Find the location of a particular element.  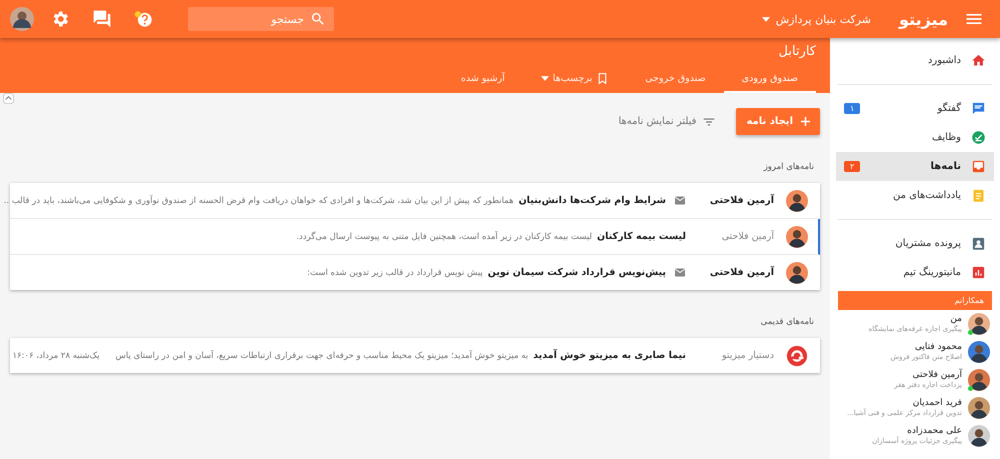

nav-label: داشبورد is located at coordinates (943, 60).